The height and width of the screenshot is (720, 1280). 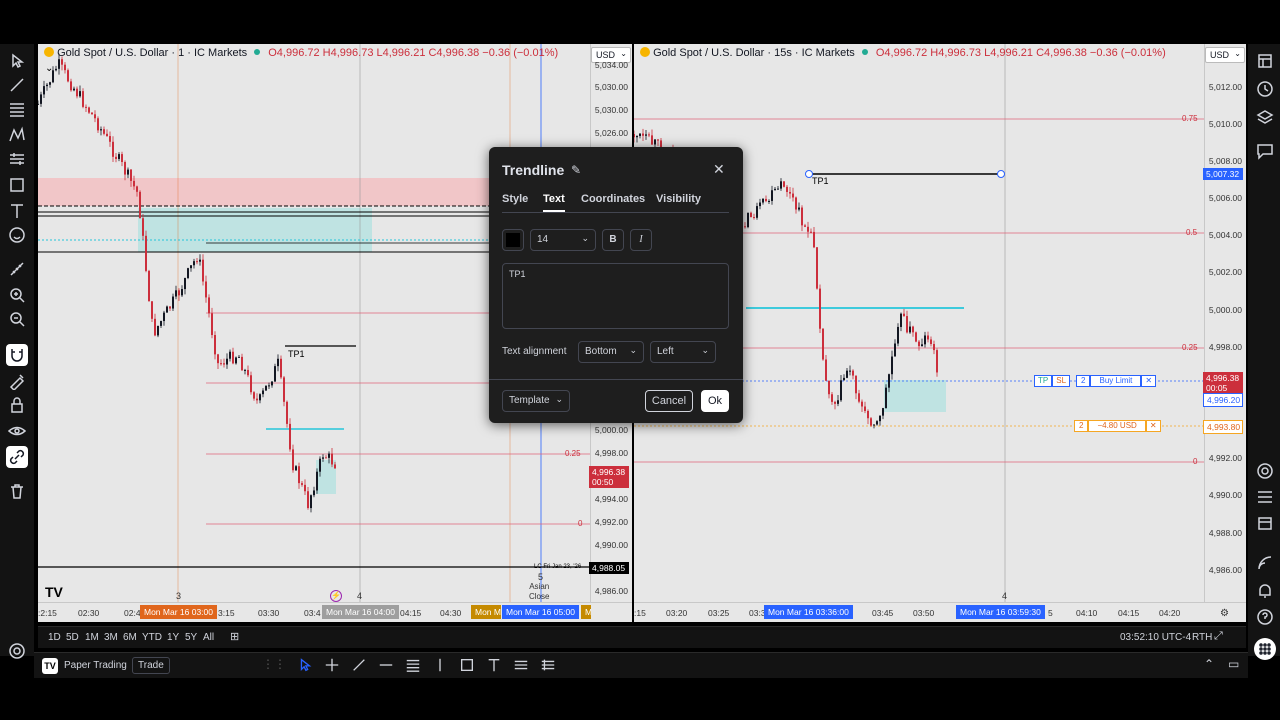 I want to click on tab-style: Style, so click(x=515, y=199).